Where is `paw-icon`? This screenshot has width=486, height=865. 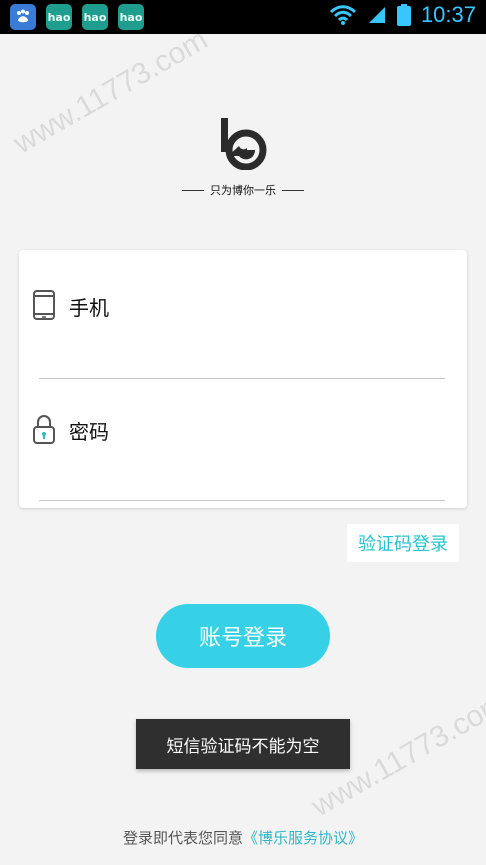
paw-icon is located at coordinates (23, 16).